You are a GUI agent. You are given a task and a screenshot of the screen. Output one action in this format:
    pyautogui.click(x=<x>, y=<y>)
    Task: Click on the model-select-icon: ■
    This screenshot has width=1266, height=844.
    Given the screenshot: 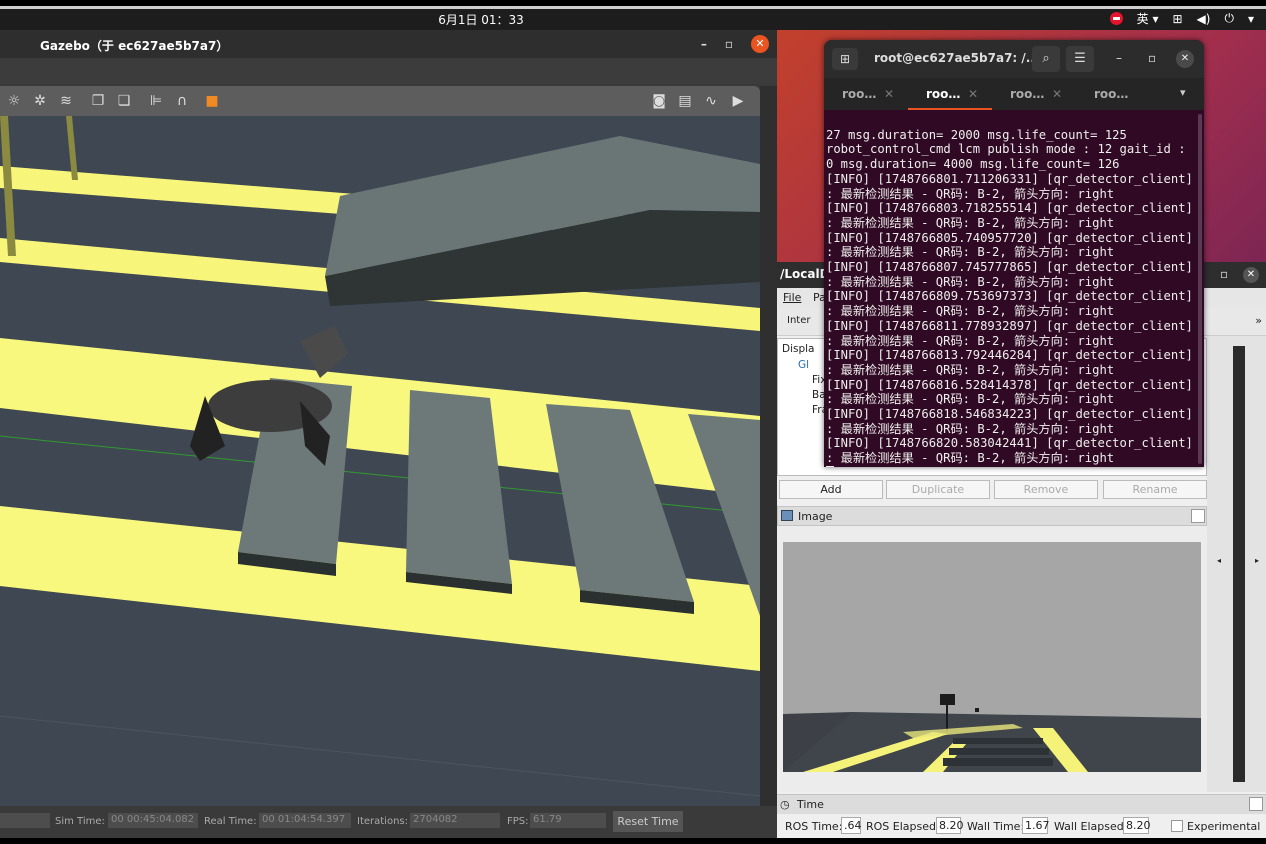 What is the action you would take?
    pyautogui.click(x=212, y=101)
    